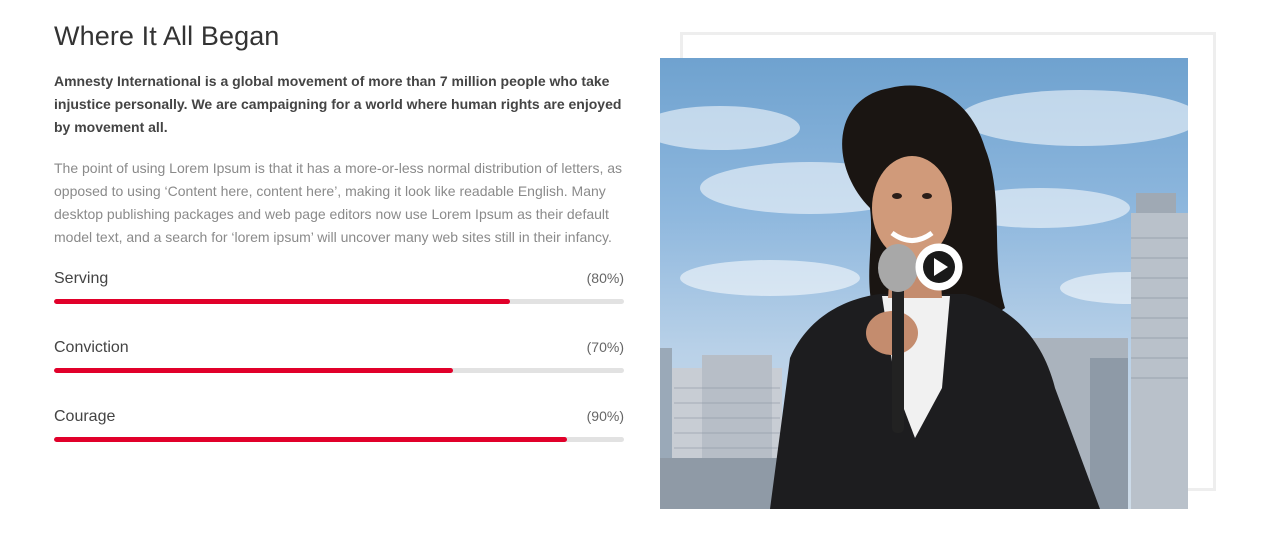  Describe the element at coordinates (91, 347) in the screenshot. I see `skill-label: Conviction` at that location.